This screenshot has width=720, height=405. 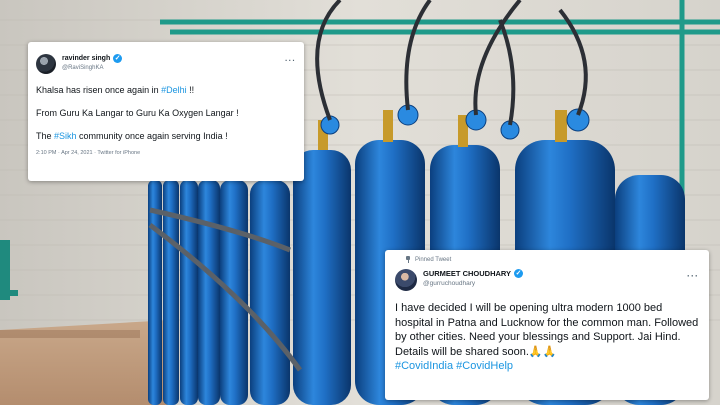 What do you see at coordinates (484, 366) in the screenshot?
I see `hashtag-link: #CovidHelp` at bounding box center [484, 366].